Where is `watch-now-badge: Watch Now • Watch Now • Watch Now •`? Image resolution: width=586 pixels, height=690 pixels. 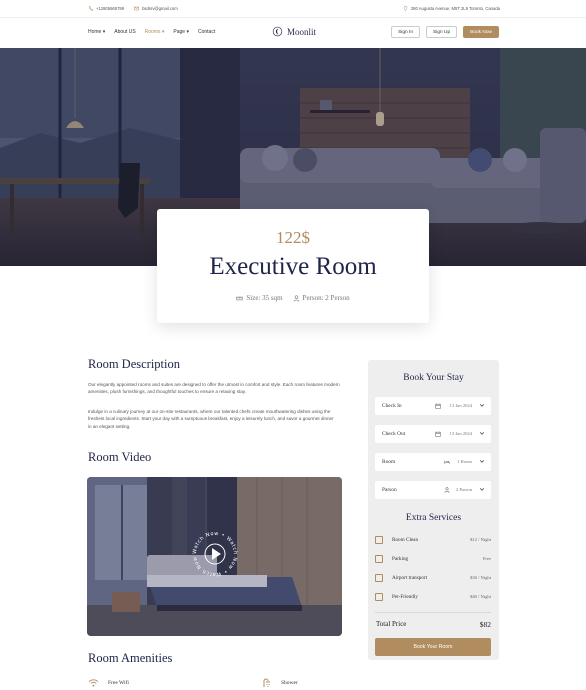 watch-now-badge: Watch Now • Watch Now • Watch Now • is located at coordinates (212, 551).